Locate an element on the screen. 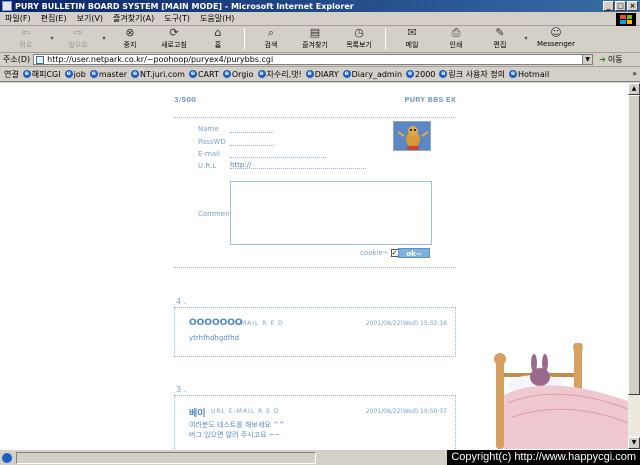  link-item: e Orgio is located at coordinates (238, 74).